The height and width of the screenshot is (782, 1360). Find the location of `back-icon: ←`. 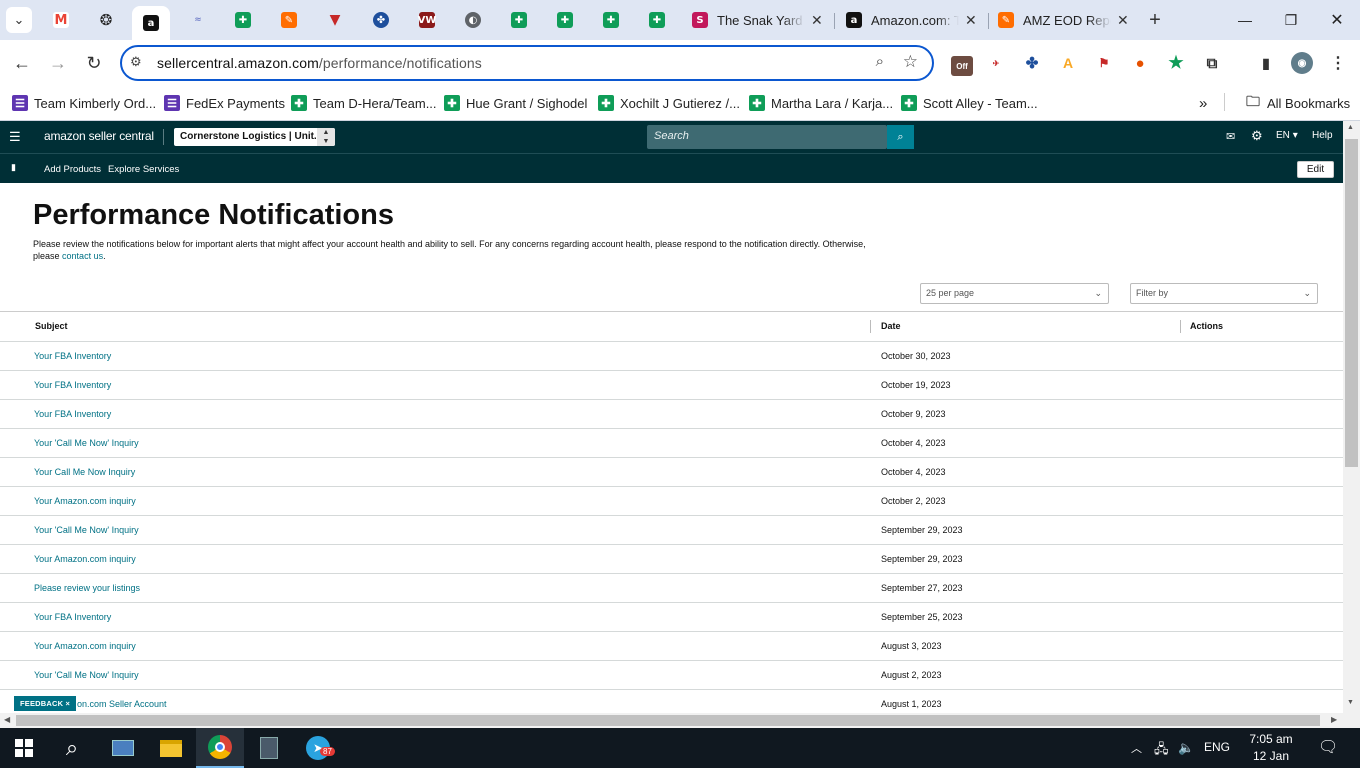

back-icon: ← is located at coordinates (22, 63).